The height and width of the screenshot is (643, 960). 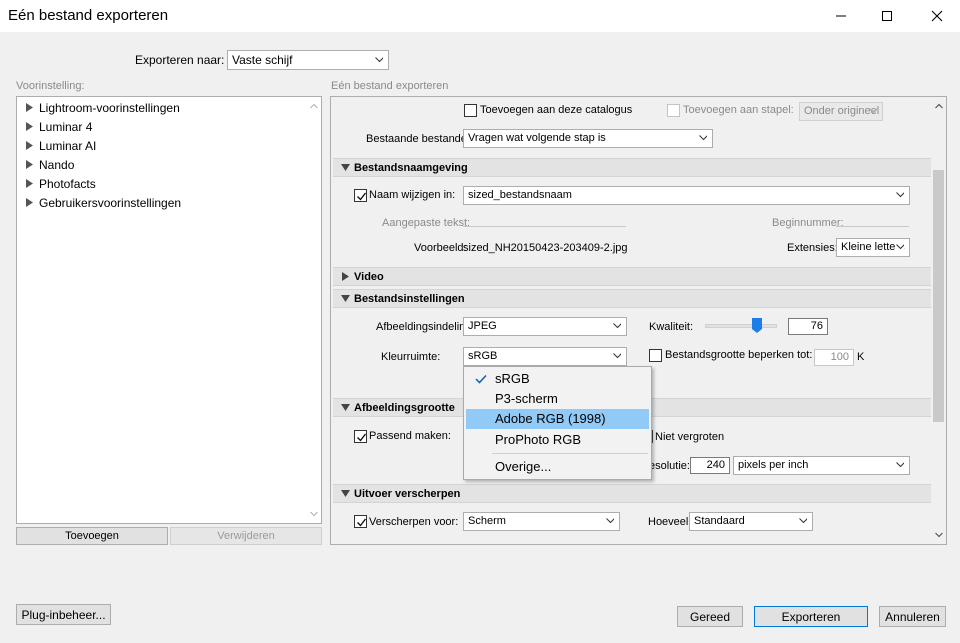 I want to click on quality-input: 76, so click(x=808, y=326).